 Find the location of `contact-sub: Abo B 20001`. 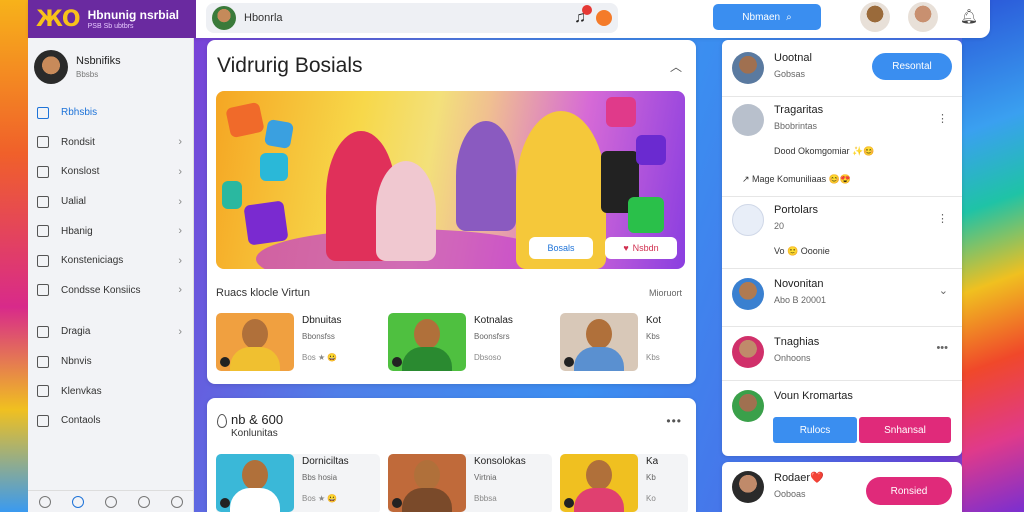

contact-sub: Abo B 20001 is located at coordinates (800, 300).